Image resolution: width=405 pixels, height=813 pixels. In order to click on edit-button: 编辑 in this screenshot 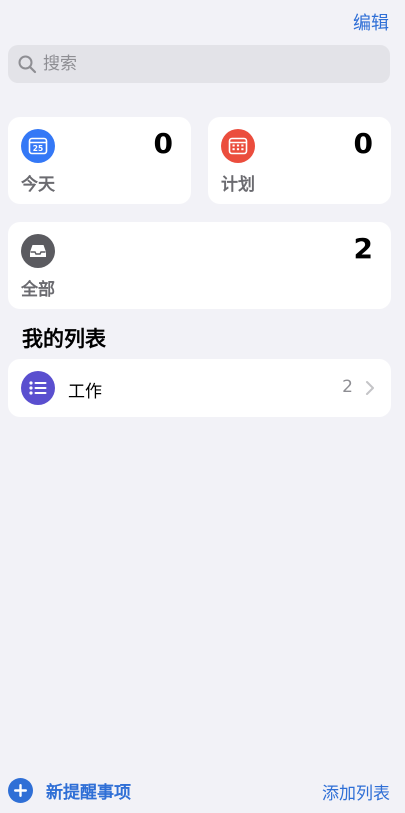, I will do `click(371, 22)`.